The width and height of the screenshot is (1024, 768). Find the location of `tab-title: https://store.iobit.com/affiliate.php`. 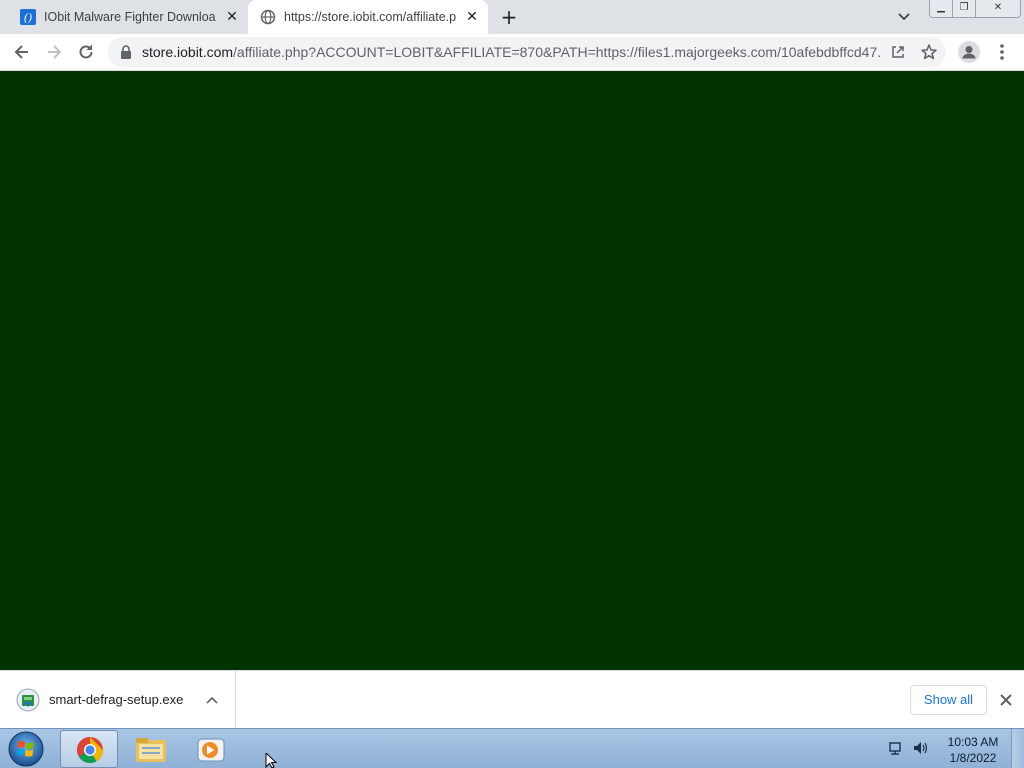

tab-title: https://store.iobit.com/affiliate.php is located at coordinates (370, 17).